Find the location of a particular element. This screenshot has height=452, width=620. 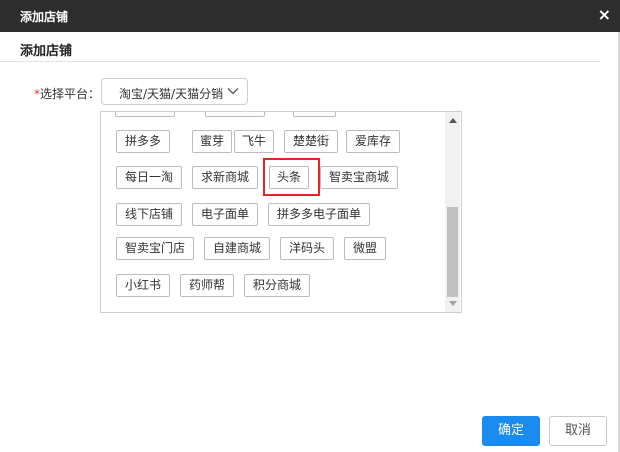

platform-option: 智卖宝商城 is located at coordinates (359, 177).